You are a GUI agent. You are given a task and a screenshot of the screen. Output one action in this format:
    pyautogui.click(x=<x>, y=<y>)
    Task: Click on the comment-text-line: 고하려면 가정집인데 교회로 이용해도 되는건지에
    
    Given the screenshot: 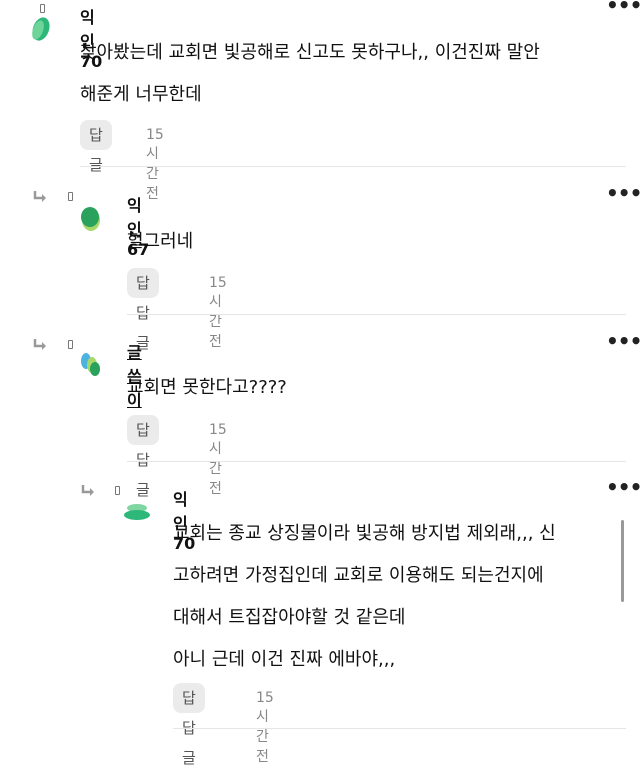 What is the action you would take?
    pyautogui.click(x=358, y=575)
    